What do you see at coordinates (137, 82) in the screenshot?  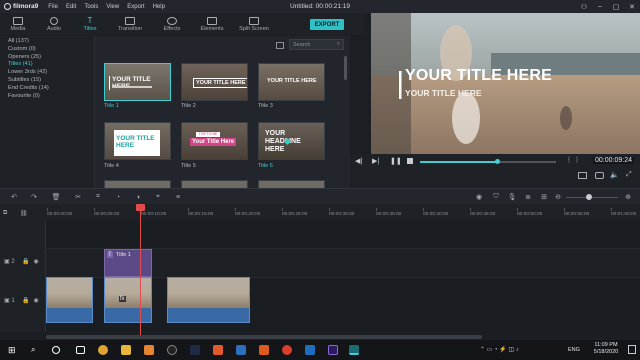 I see `title-thumbnail-1: YOUR TITLE HERE` at bounding box center [137, 82].